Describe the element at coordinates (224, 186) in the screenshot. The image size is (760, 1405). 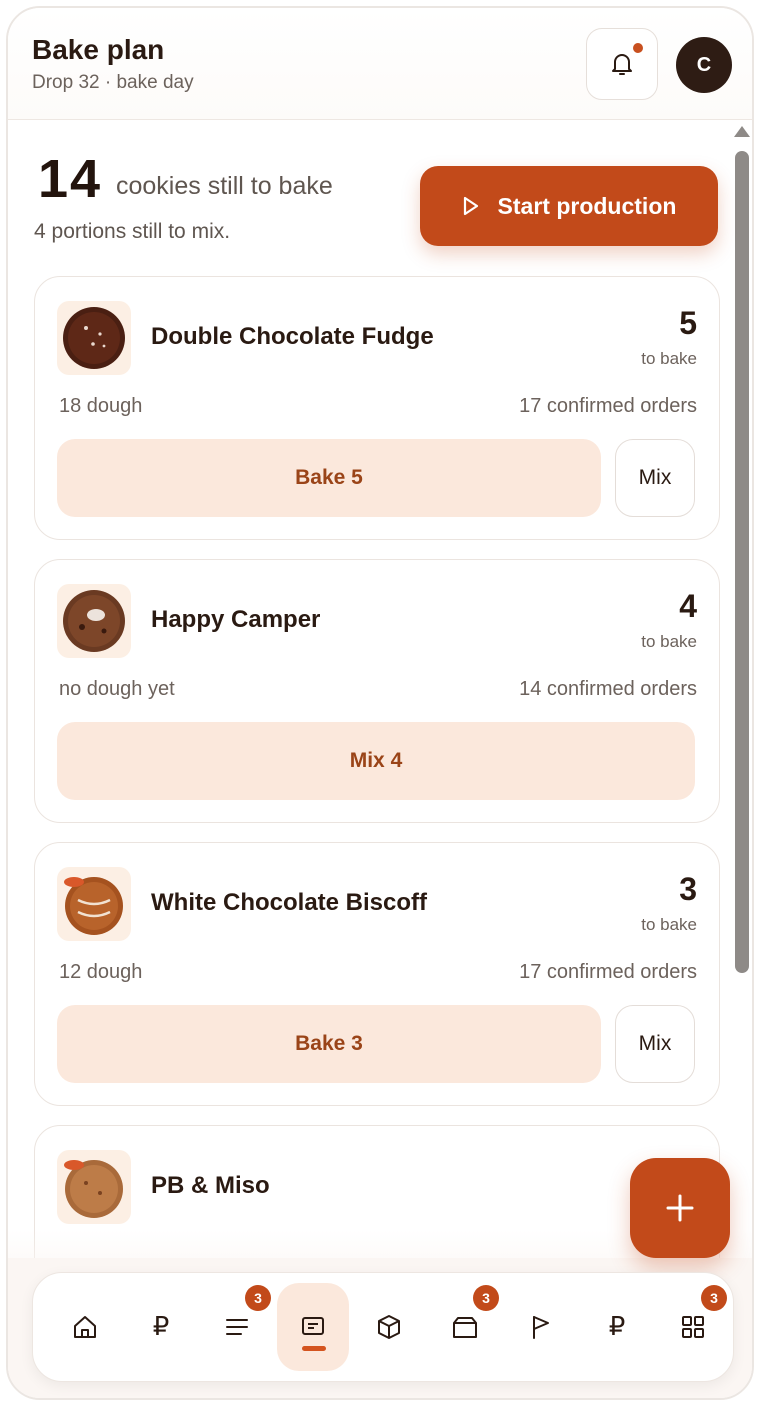
I see `cookies-count-label: cookies still to bake` at that location.